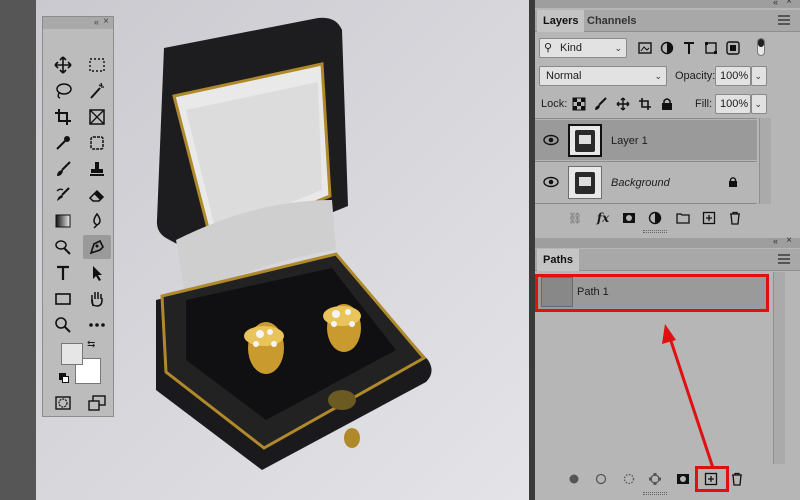  Describe the element at coordinates (601, 104) in the screenshot. I see `lock-pixels-icon` at that location.